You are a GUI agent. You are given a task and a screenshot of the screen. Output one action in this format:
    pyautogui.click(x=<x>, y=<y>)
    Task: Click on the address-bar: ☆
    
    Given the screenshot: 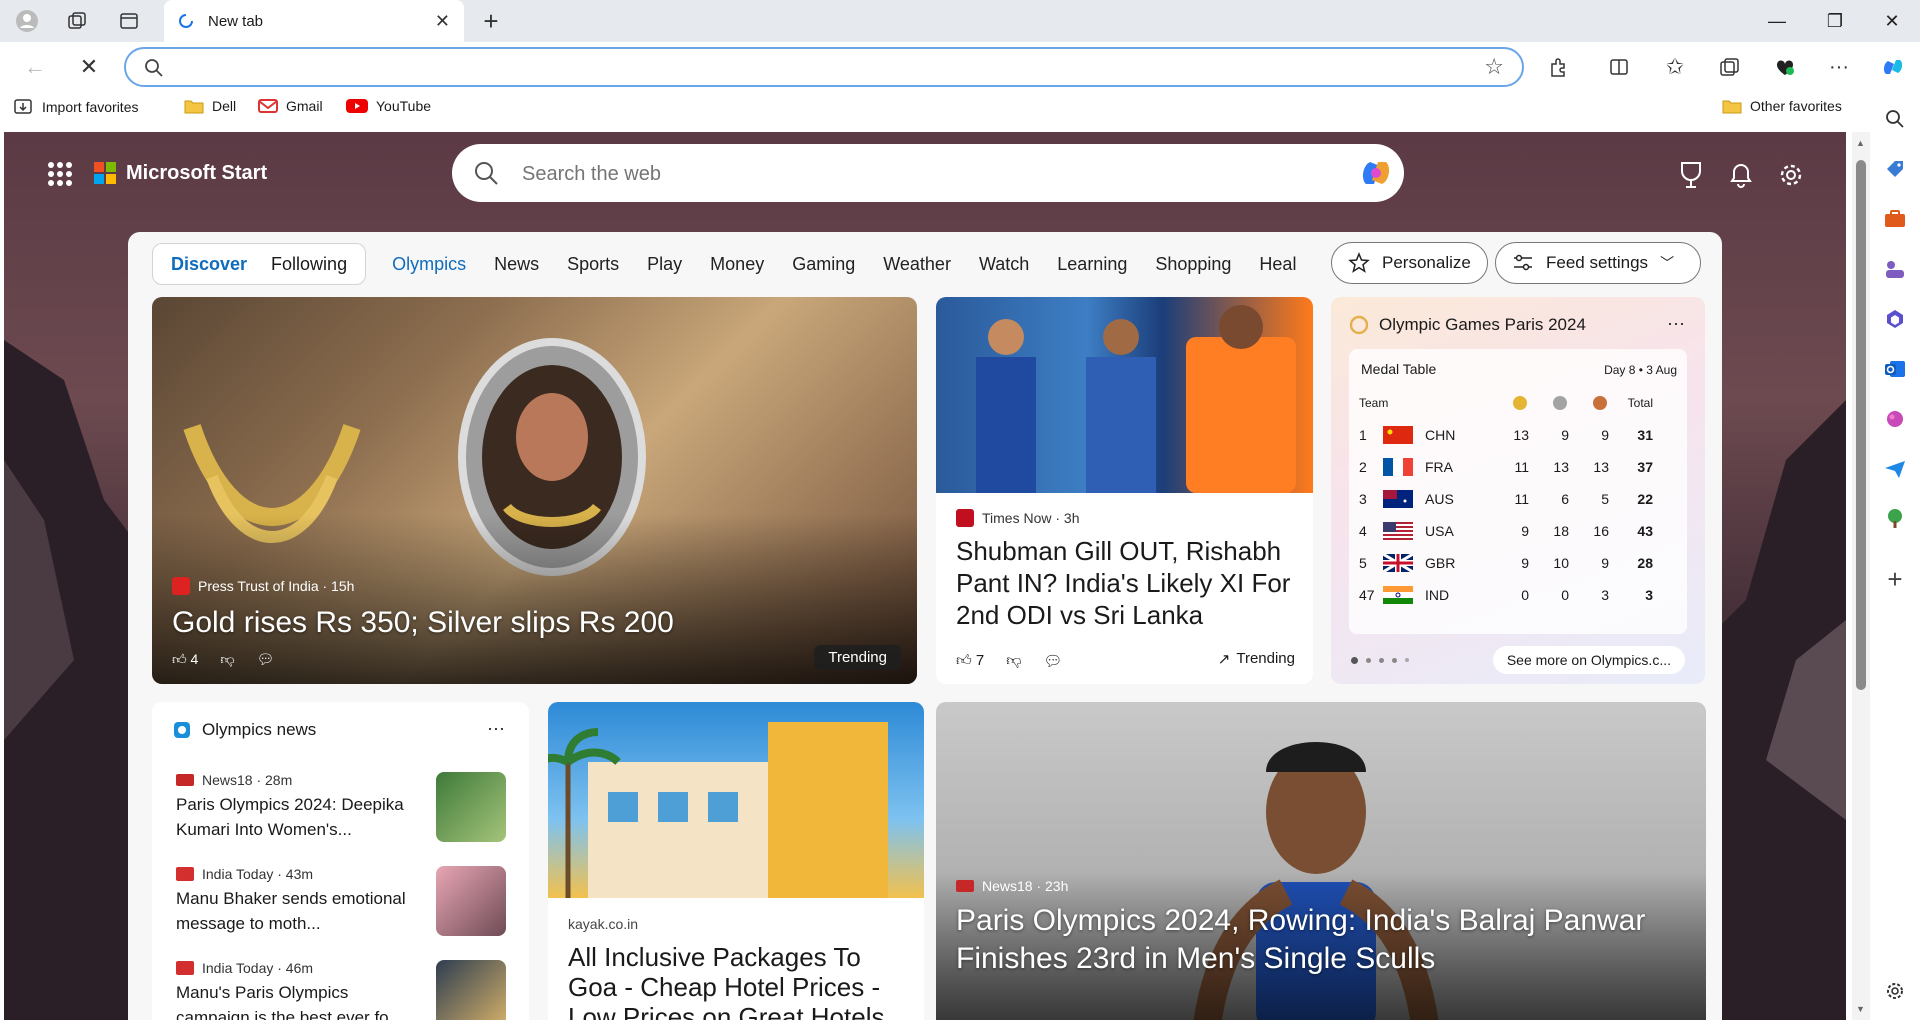 What is the action you would take?
    pyautogui.click(x=824, y=67)
    